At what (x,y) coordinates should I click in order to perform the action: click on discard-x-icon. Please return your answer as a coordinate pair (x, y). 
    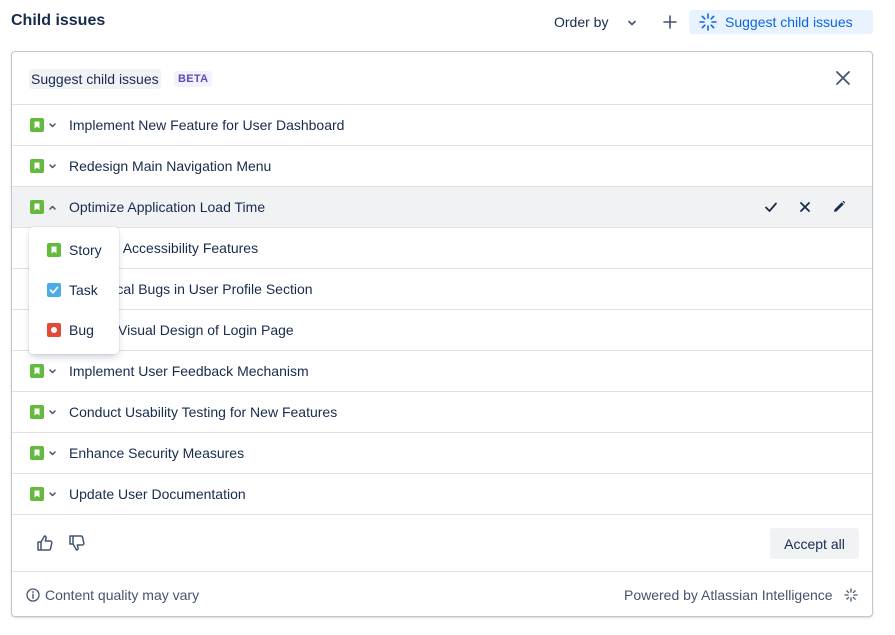
    Looking at the image, I should click on (805, 207).